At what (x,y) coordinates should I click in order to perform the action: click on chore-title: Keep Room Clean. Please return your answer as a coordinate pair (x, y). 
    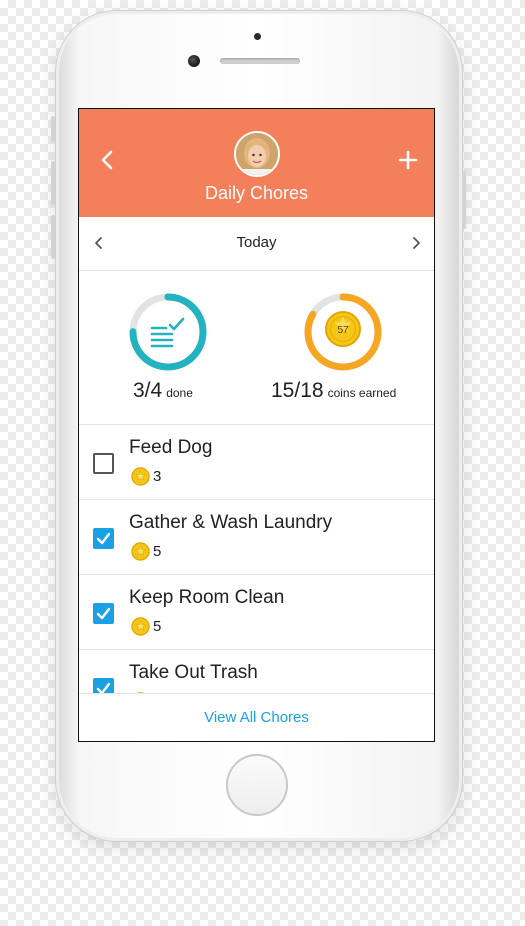
    Looking at the image, I should click on (207, 597).